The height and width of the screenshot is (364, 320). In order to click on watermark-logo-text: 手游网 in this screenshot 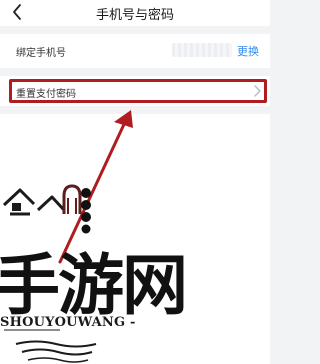, I will do `click(93, 285)`.